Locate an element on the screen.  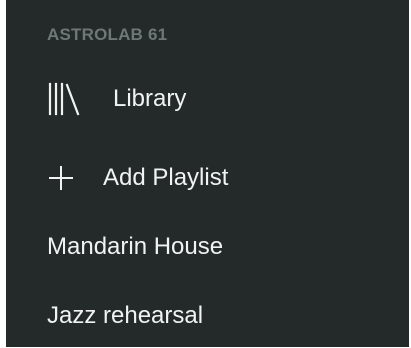
playlist-label: Mandarin House is located at coordinates (135, 246).